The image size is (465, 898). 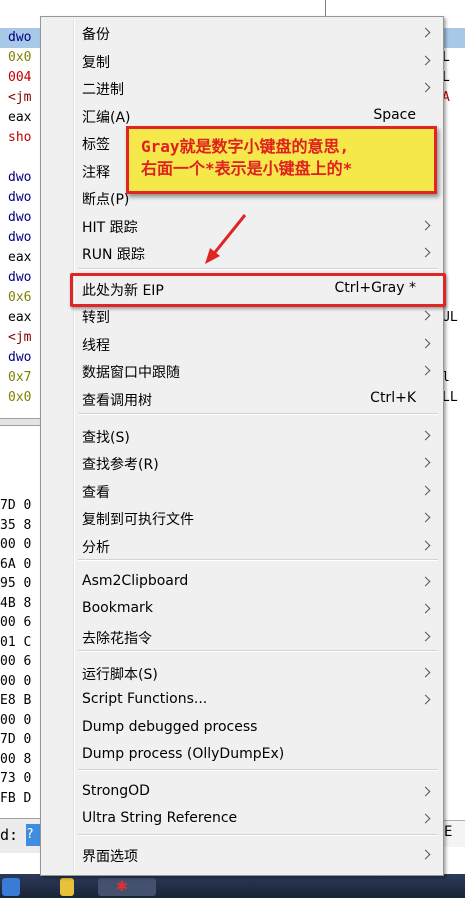 What do you see at coordinates (15, 760) in the screenshot?
I see `hex-dump-line: 00 8` at bounding box center [15, 760].